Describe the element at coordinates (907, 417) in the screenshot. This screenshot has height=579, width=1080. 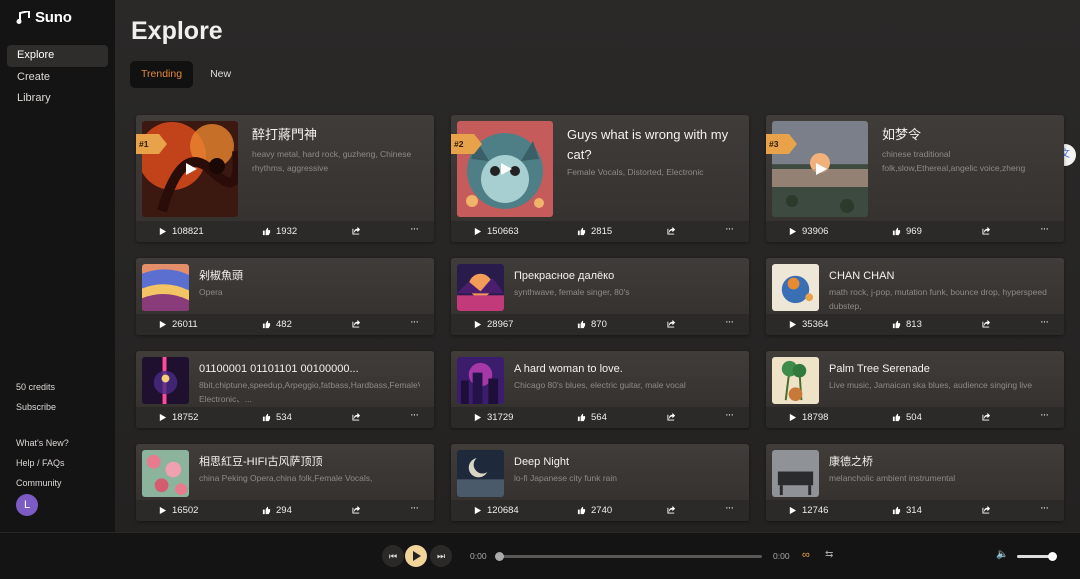
I see `like-count: 504` at that location.